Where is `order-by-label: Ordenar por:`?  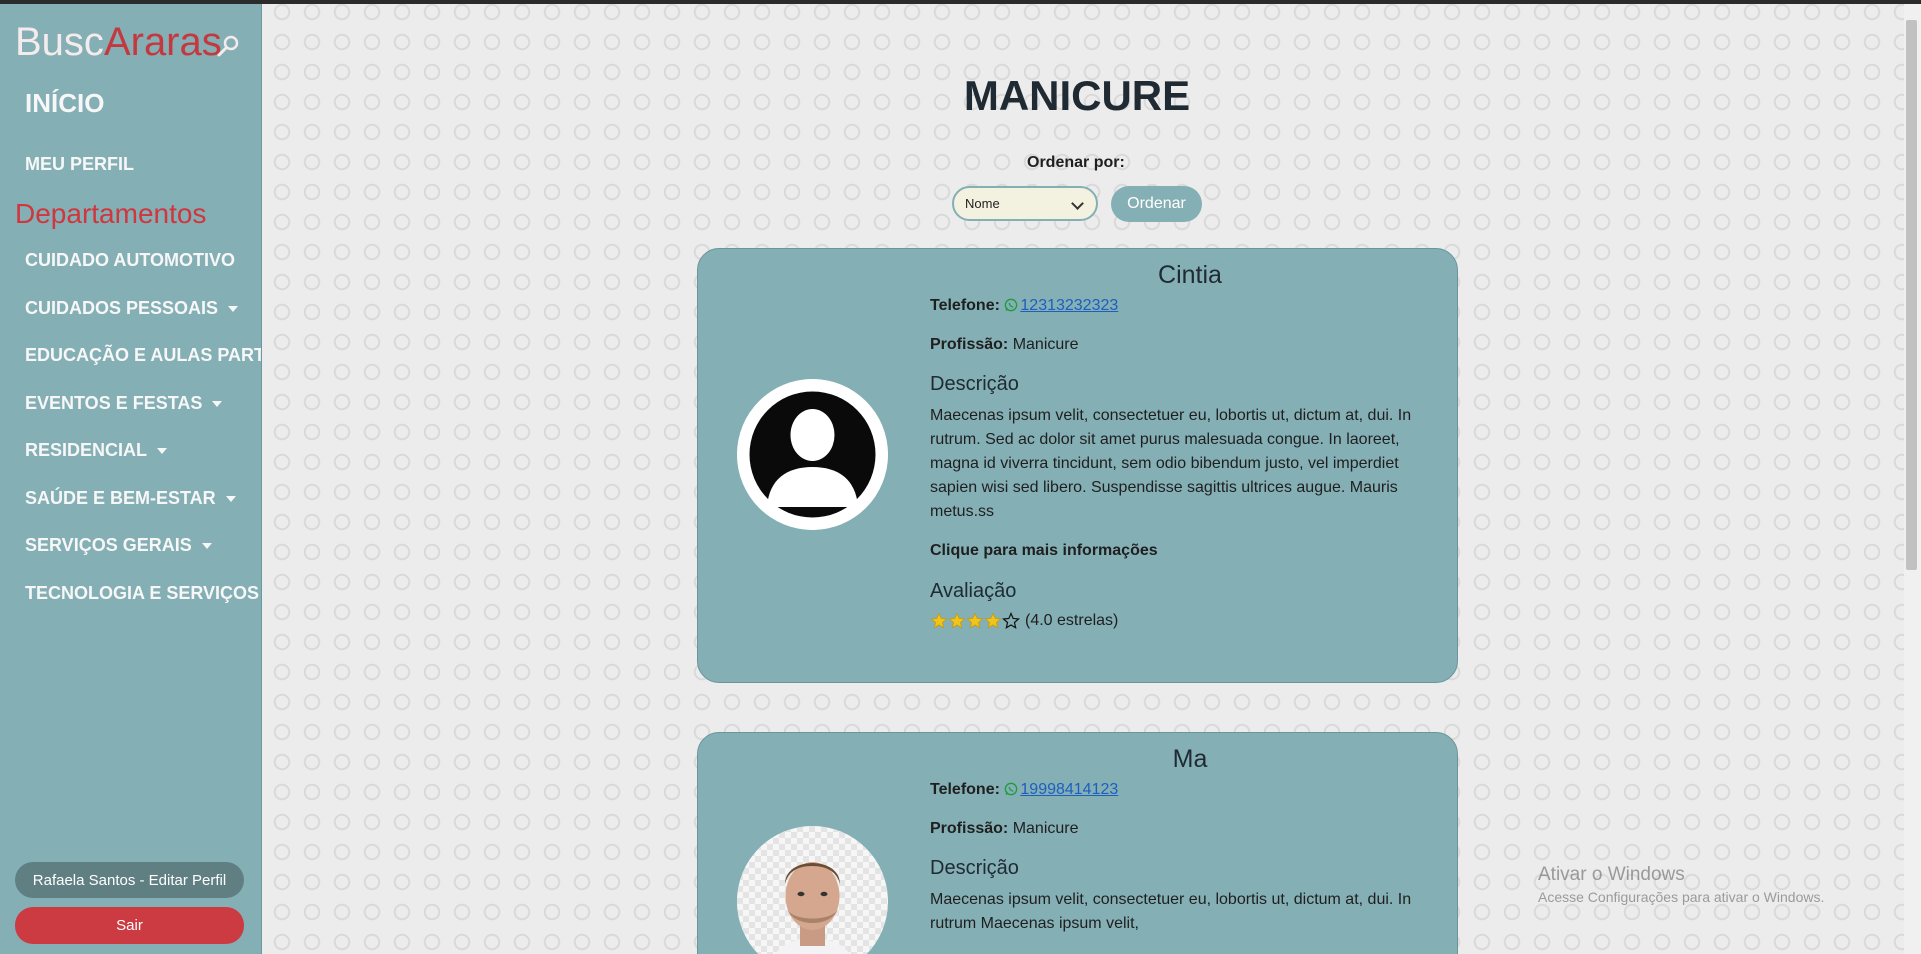
order-by-label: Ordenar por: is located at coordinates (1076, 162).